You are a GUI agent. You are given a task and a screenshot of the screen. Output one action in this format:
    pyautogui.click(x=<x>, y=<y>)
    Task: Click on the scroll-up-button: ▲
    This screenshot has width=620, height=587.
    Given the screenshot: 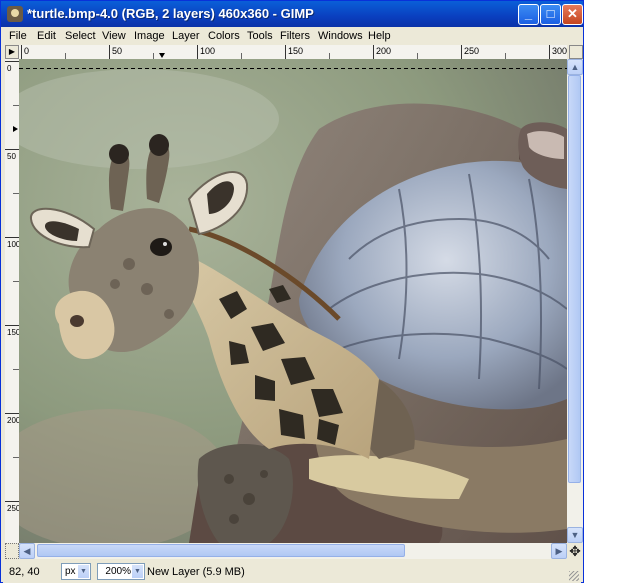 What is the action you would take?
    pyautogui.click(x=575, y=67)
    